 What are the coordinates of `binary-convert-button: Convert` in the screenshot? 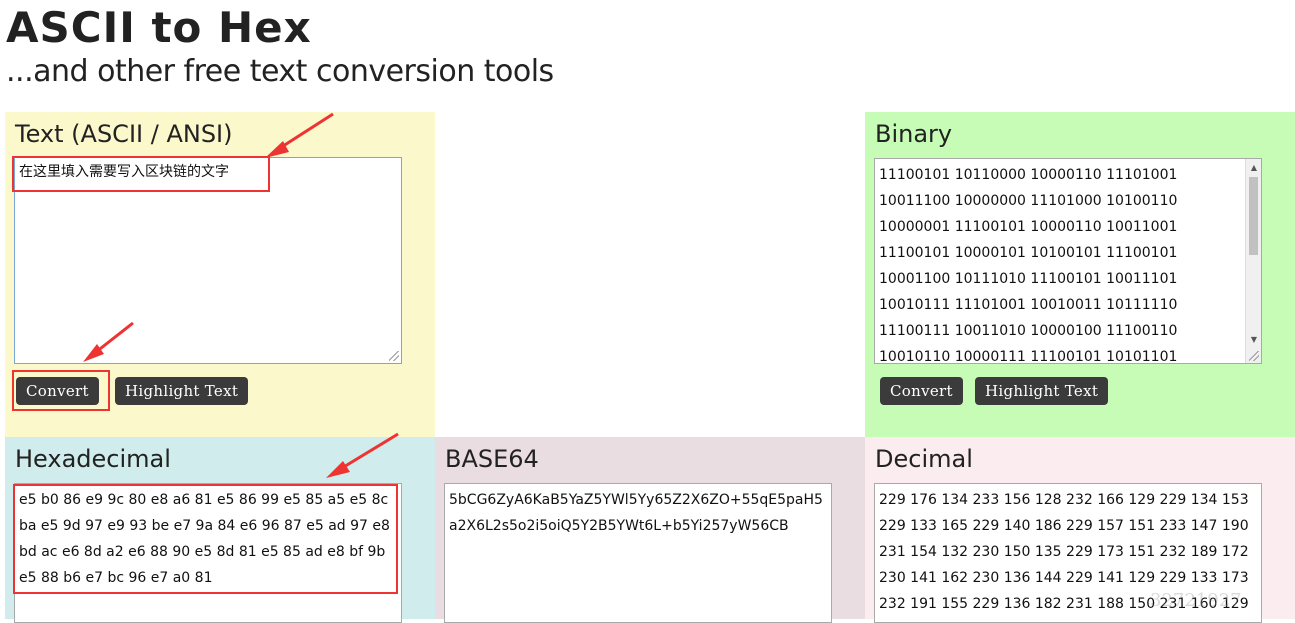 It's located at (921, 391).